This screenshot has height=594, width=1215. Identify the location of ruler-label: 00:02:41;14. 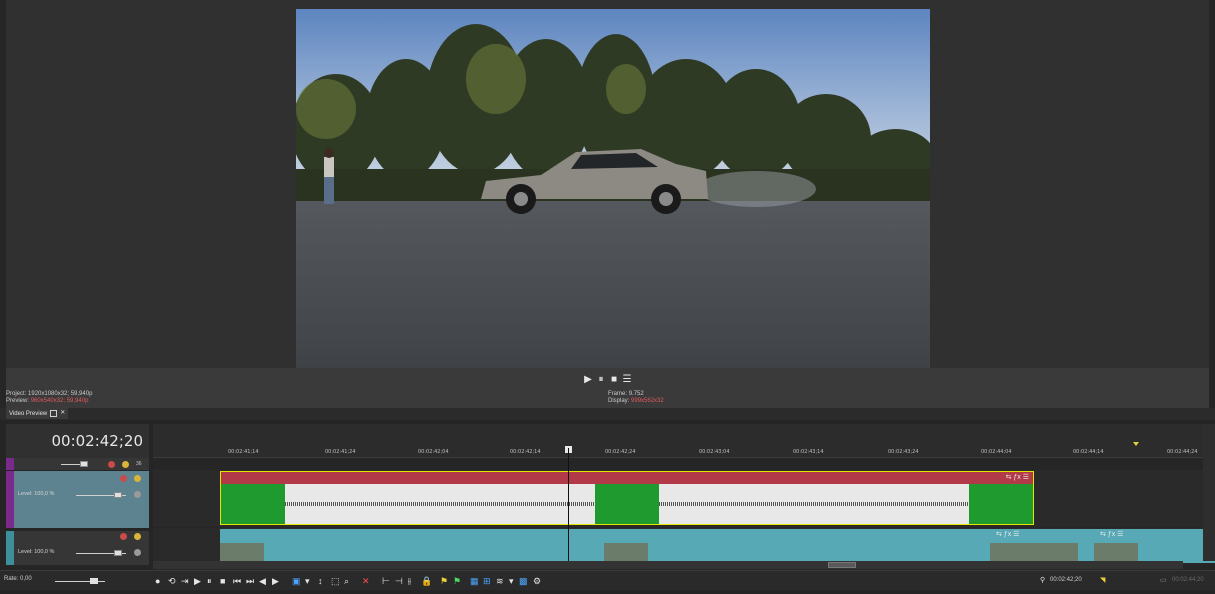
(243, 452).